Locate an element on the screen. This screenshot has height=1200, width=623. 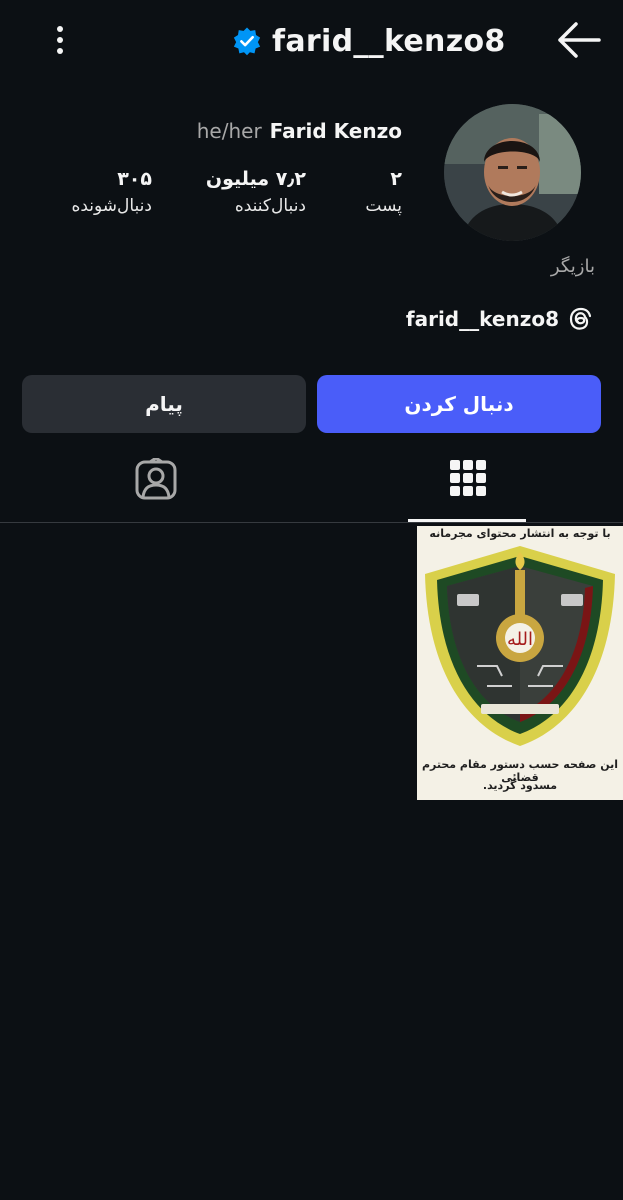
tagged-person-icon is located at coordinates (156, 479).